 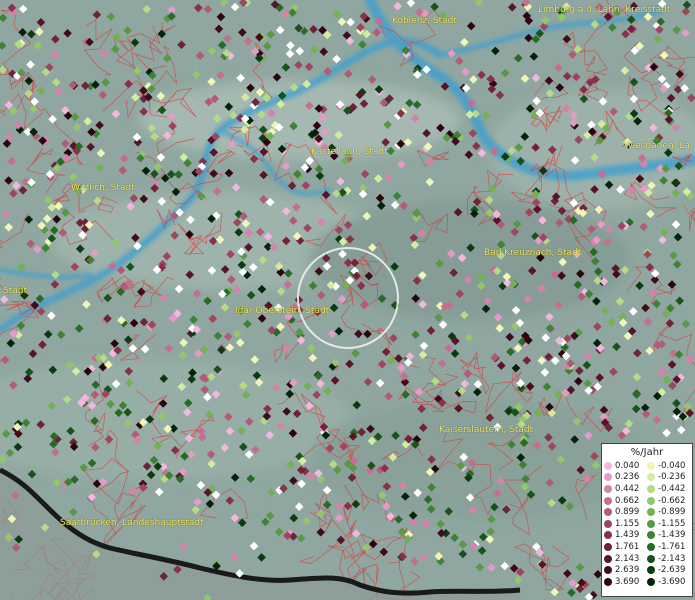 I want to click on legend-row: 1.155 -1.155, so click(x=647, y=524).